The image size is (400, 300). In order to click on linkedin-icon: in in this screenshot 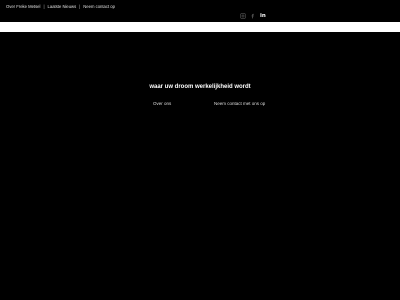, I will do `click(263, 16)`.